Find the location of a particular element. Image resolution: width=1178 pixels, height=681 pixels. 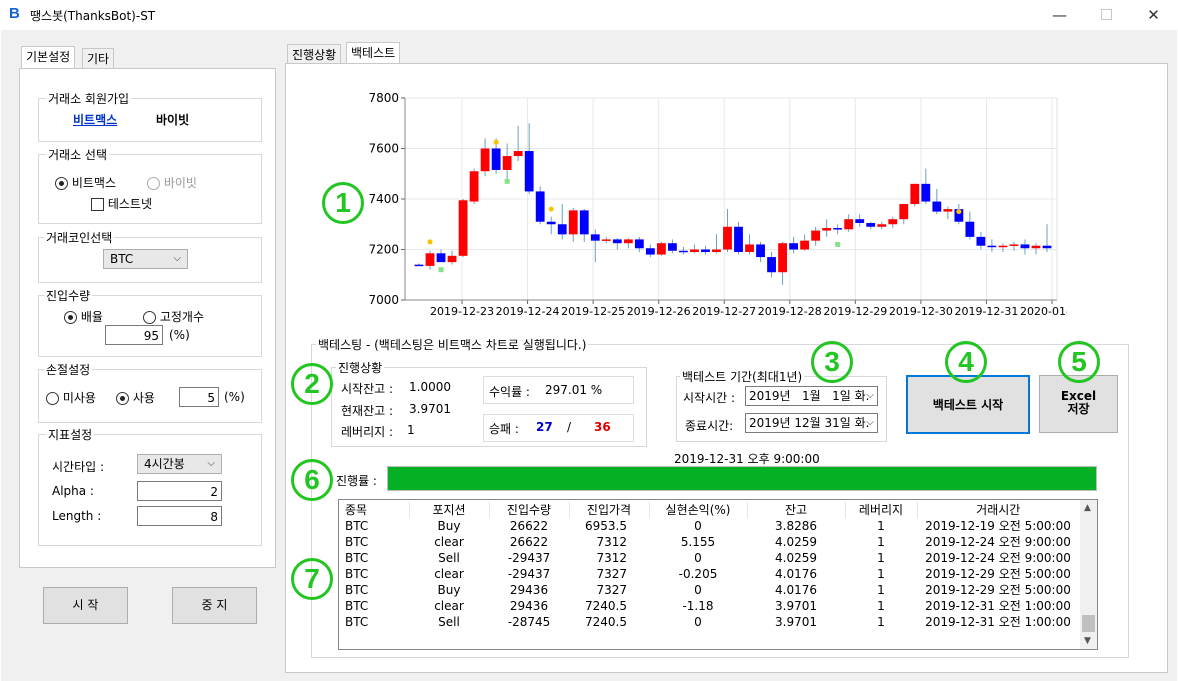

period-start-value: 2019년 1월 1일 화. is located at coordinates (809, 396).